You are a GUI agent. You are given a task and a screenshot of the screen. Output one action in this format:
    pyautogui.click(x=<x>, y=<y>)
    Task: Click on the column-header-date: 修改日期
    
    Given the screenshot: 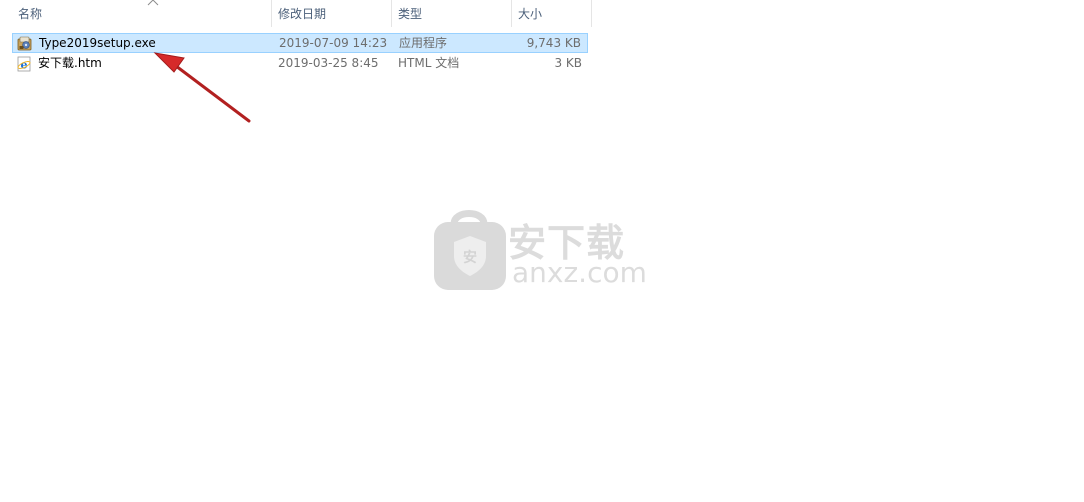 What is the action you would take?
    pyautogui.click(x=332, y=13)
    